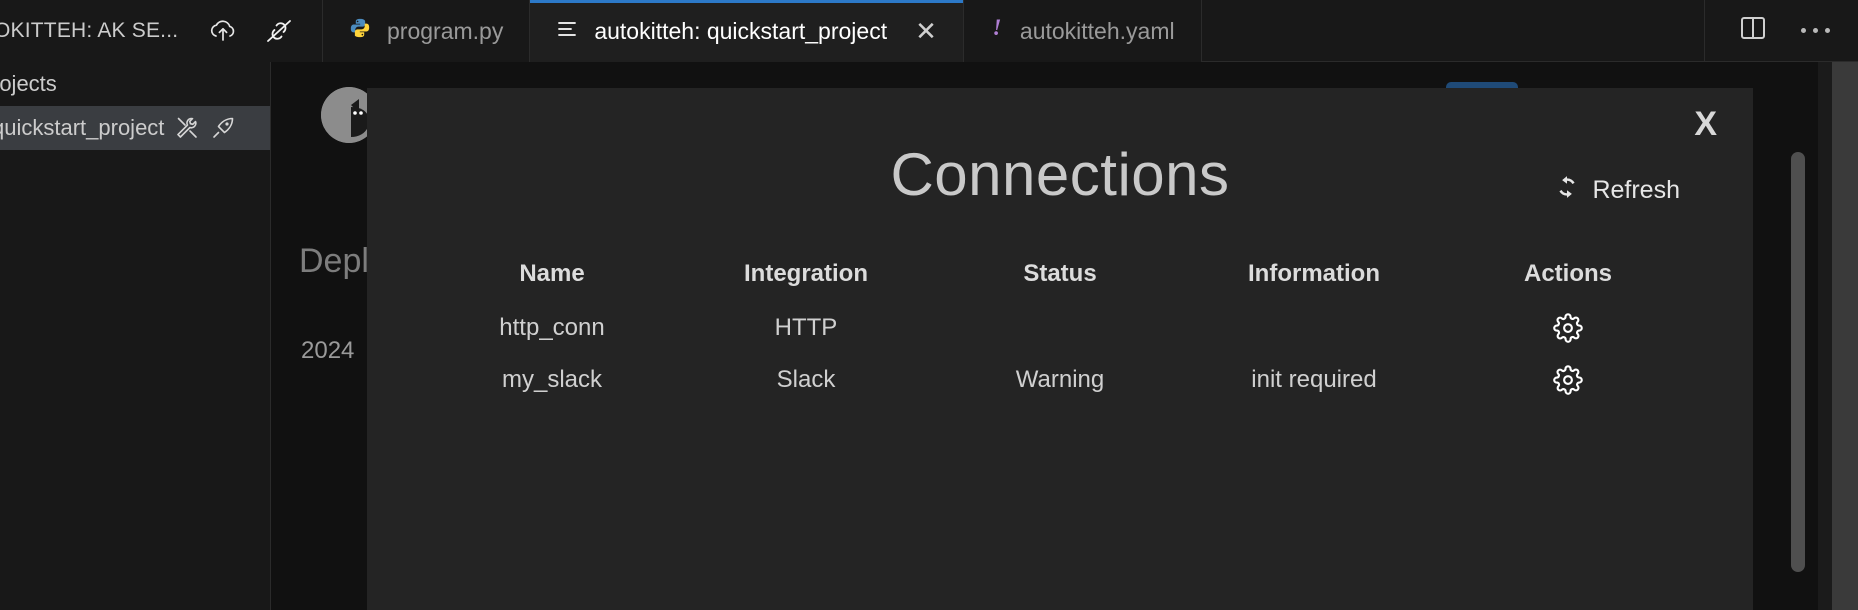 This screenshot has height=610, width=1858. Describe the element at coordinates (552, 327) in the screenshot. I see `cell-name: http_conn` at that location.